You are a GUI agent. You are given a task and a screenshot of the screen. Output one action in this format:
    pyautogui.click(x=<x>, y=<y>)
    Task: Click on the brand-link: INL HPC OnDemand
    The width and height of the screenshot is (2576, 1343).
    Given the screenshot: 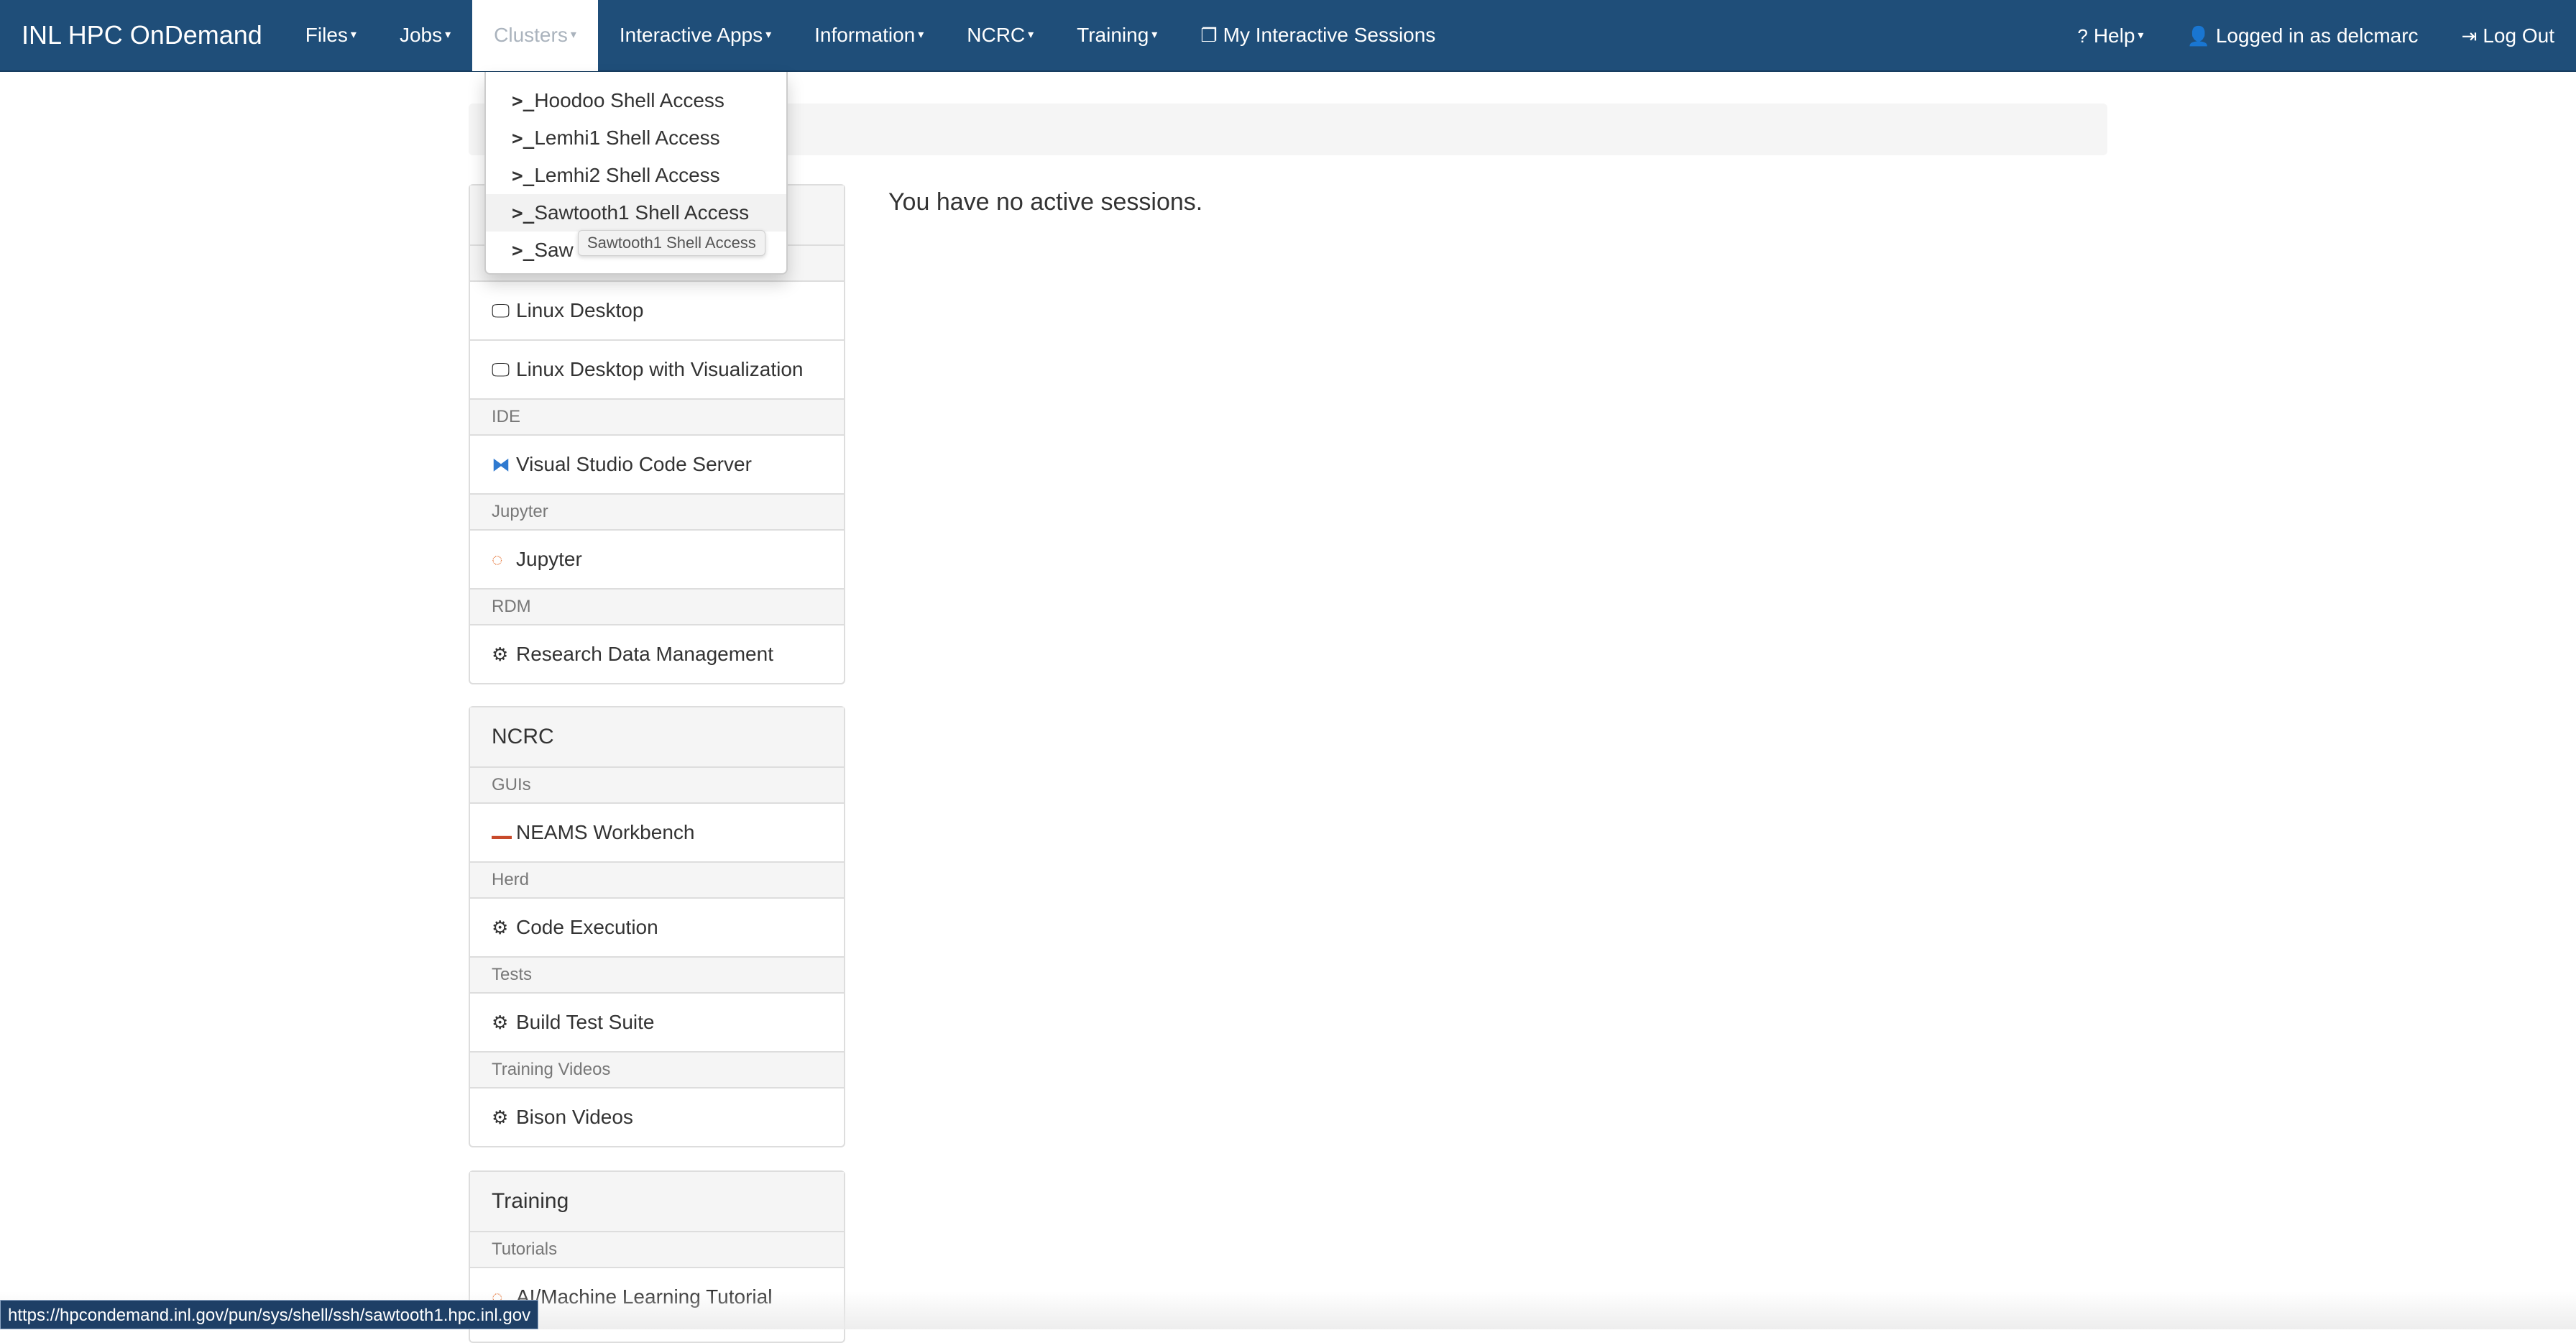 What is the action you would take?
    pyautogui.click(x=142, y=35)
    